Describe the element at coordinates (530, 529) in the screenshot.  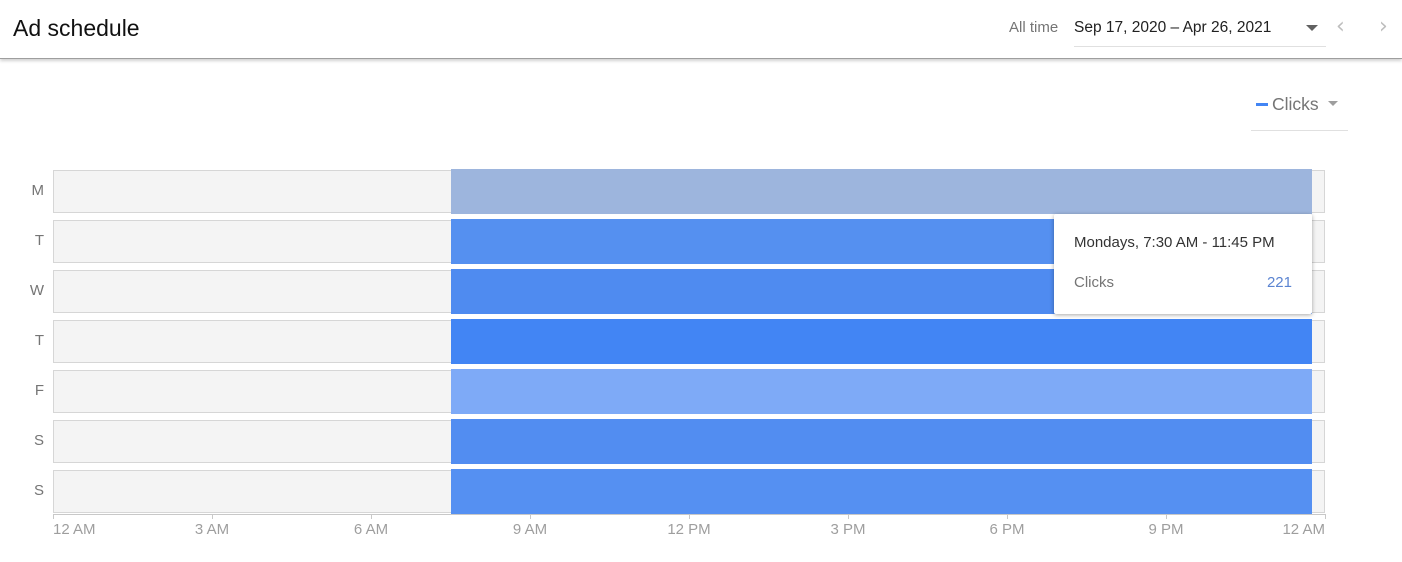
I see `x-axis-tick-label: 9 AM` at that location.